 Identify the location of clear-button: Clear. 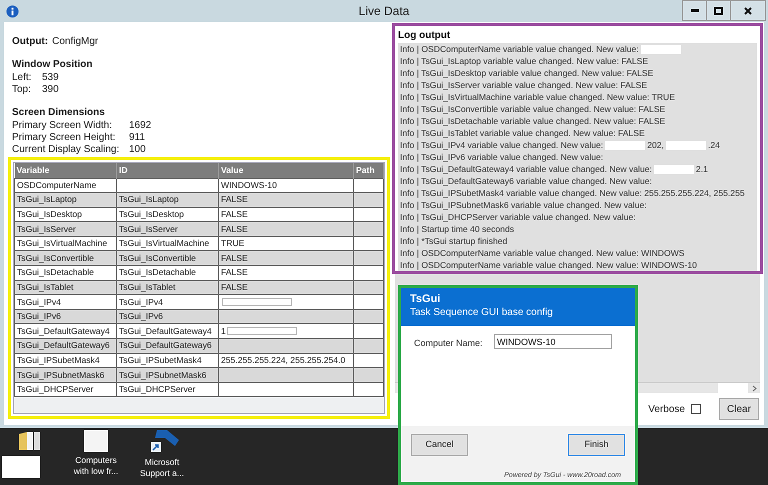
(739, 409).